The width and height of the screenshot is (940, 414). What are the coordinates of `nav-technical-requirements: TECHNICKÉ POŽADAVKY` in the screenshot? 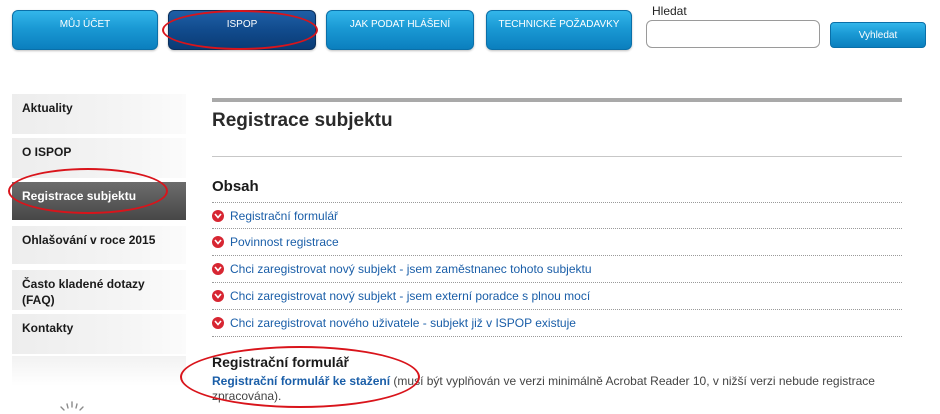 It's located at (559, 30).